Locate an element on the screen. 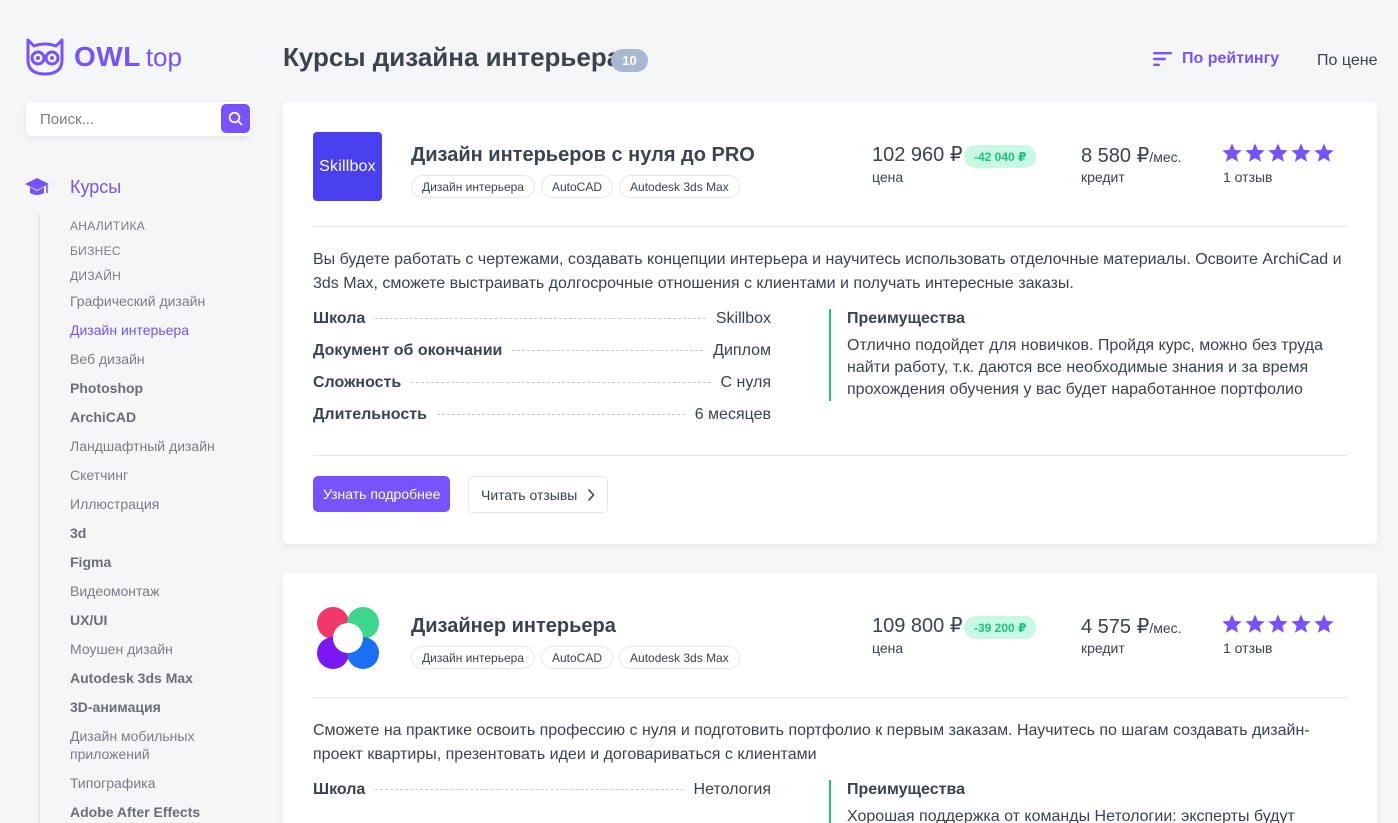  logo: OWL top is located at coordinates (103, 57).